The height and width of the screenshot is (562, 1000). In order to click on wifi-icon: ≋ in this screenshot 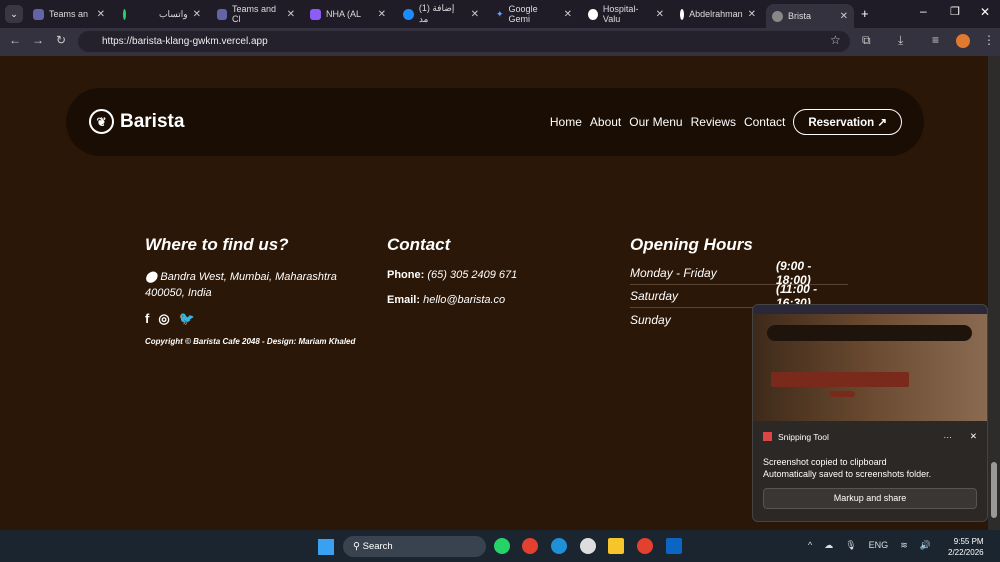, I will do `click(904, 545)`.